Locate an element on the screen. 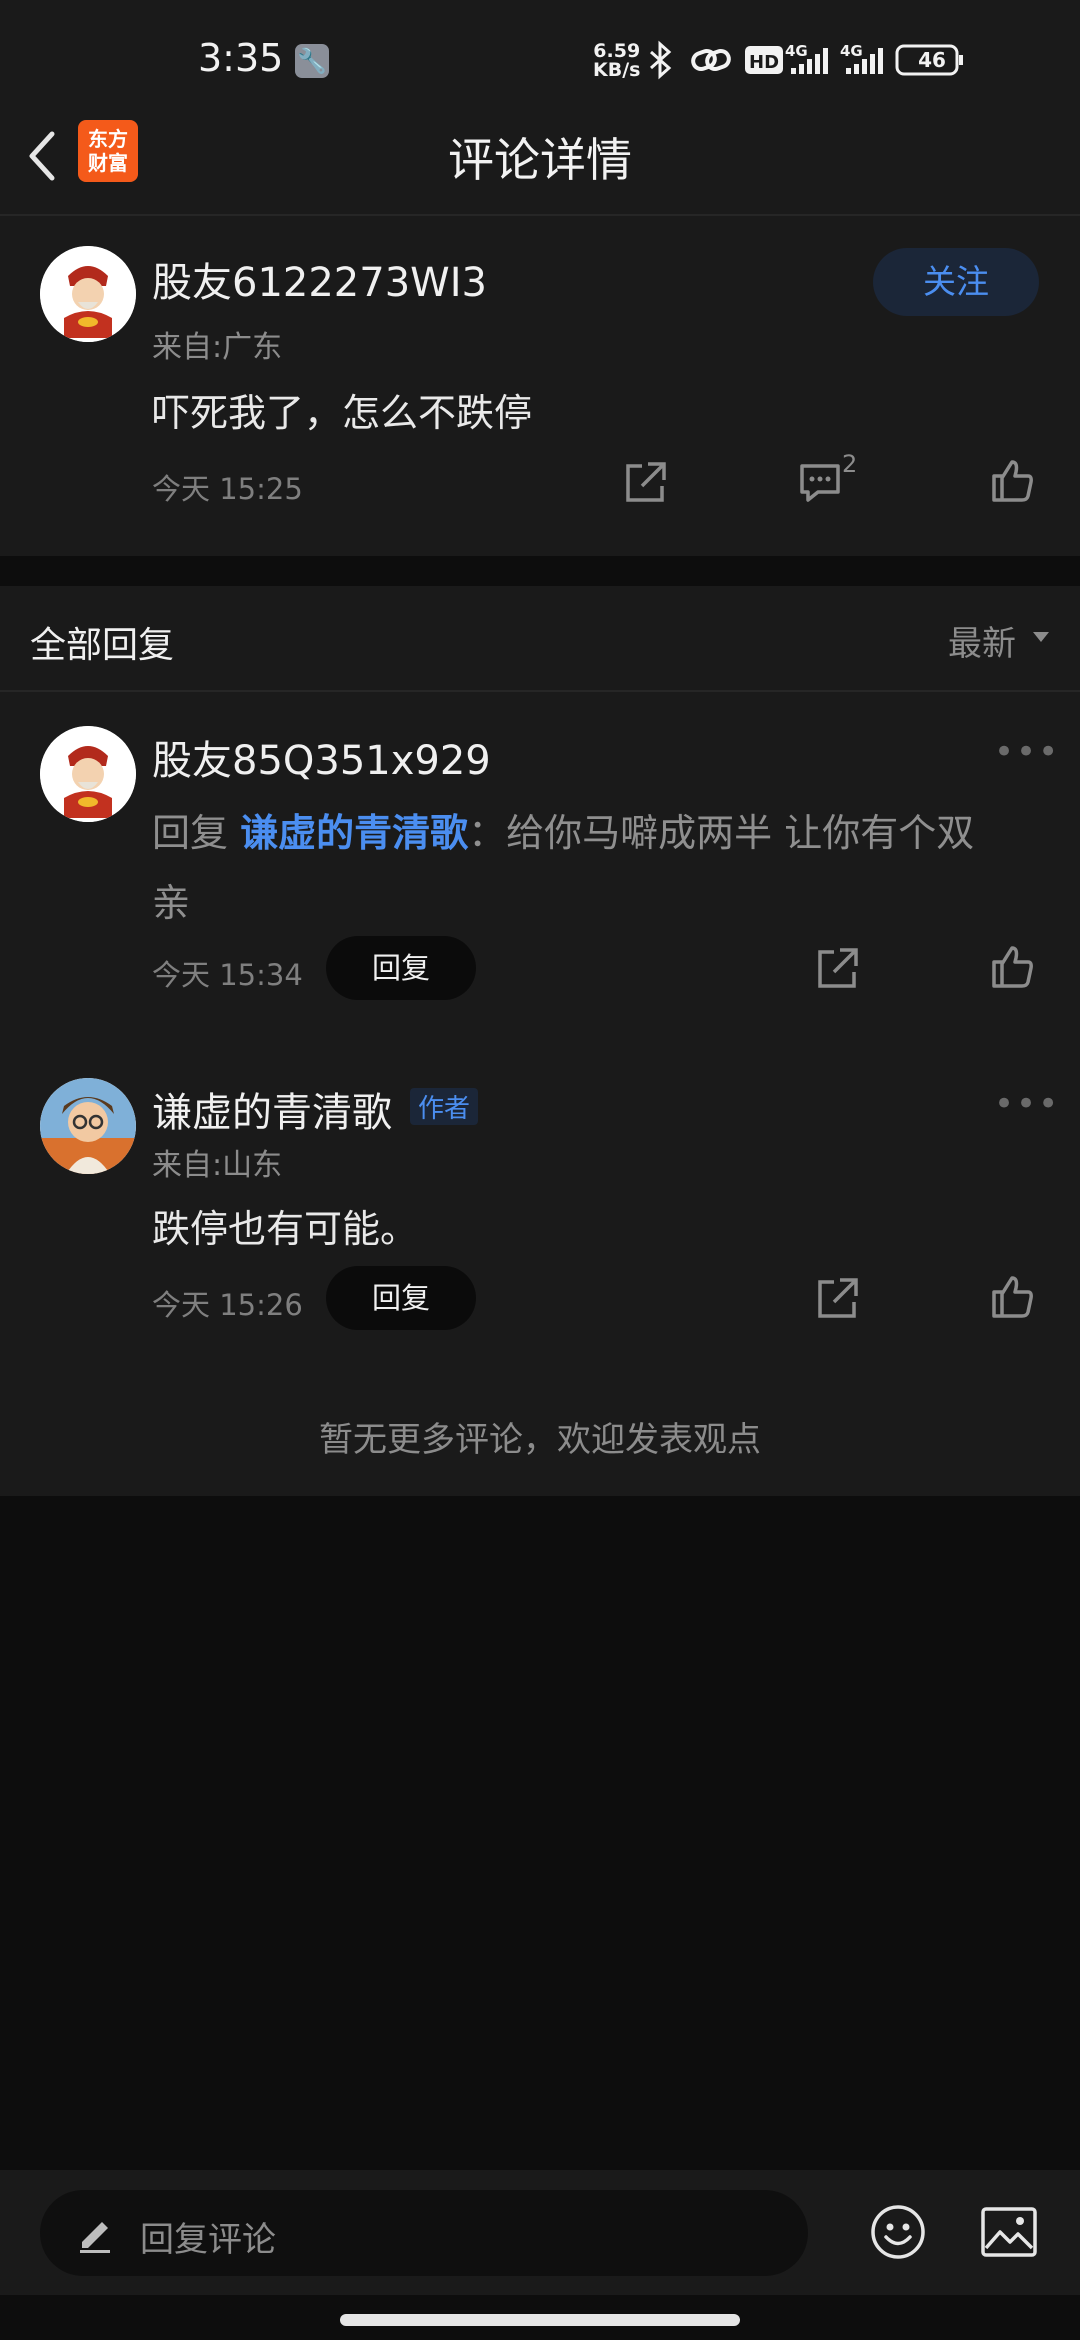  post-username: 股友6122273WI3 is located at coordinates (319, 279).